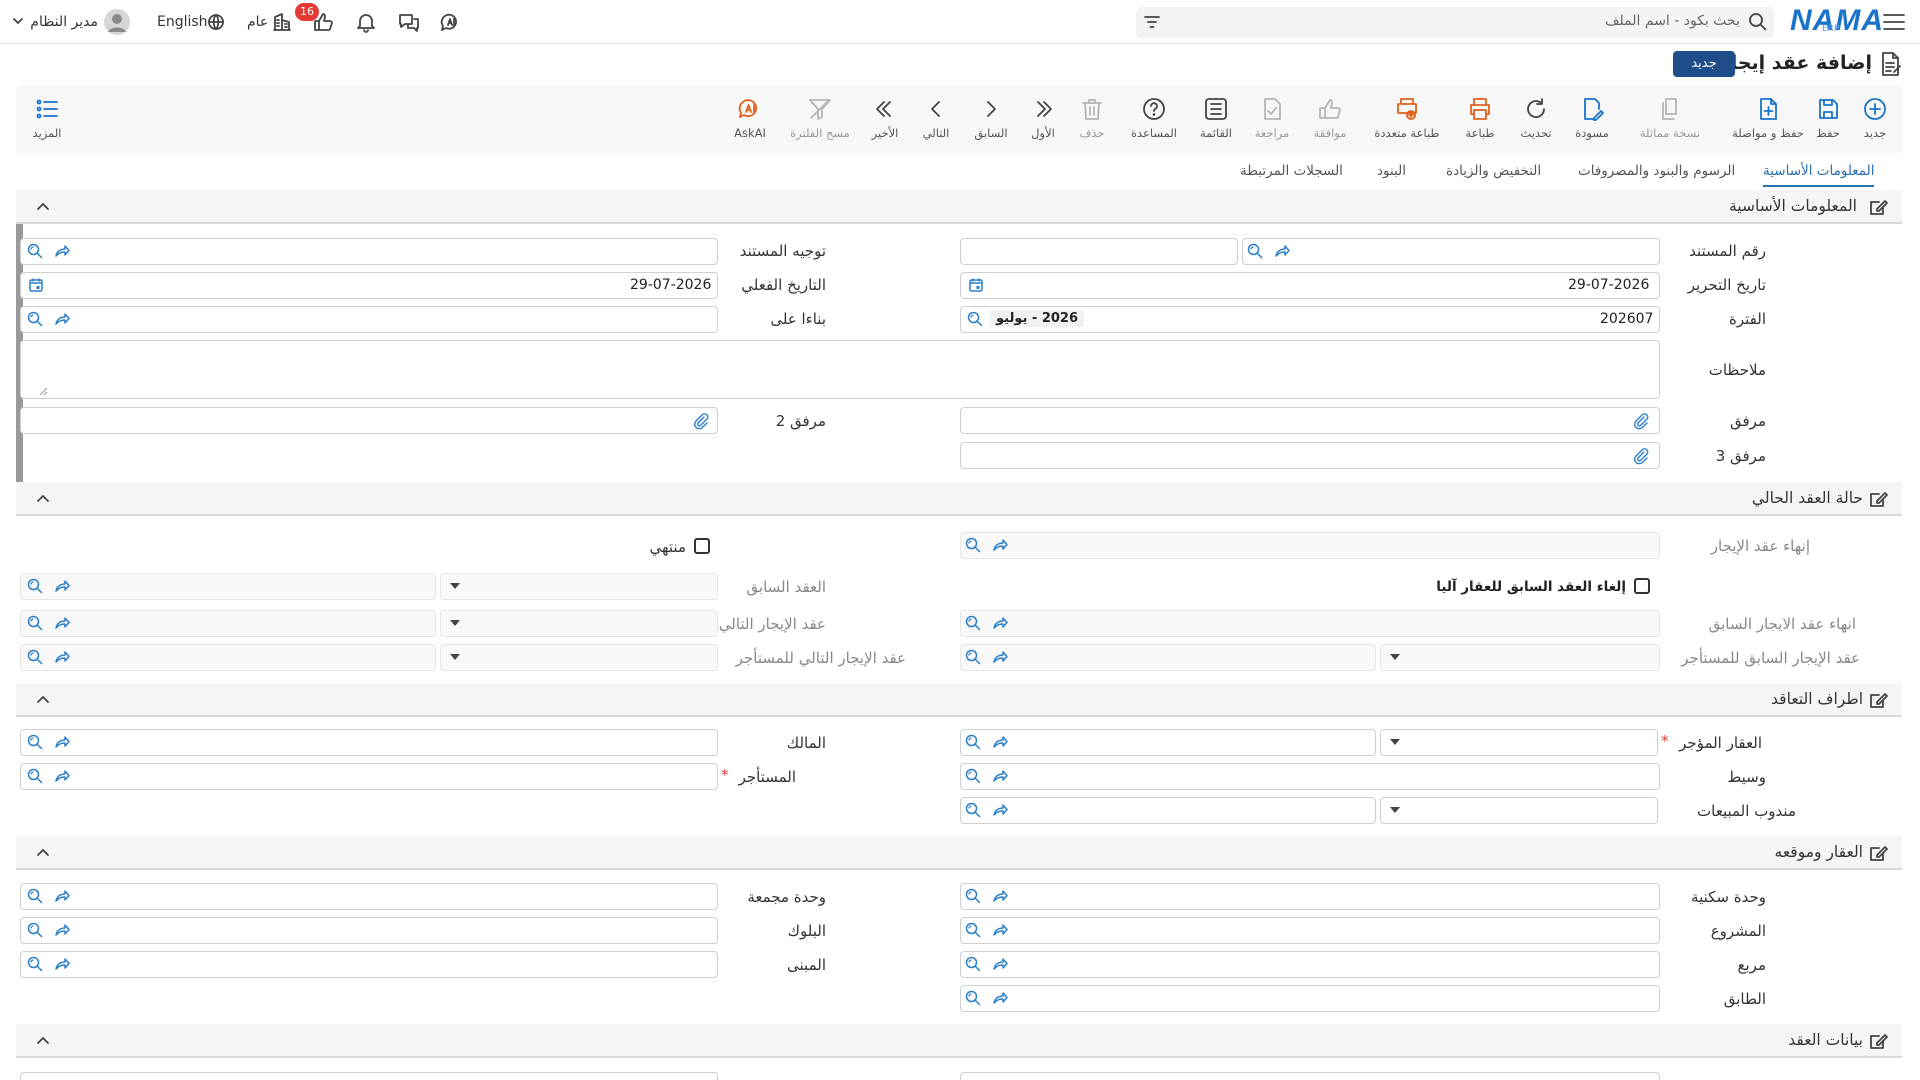  What do you see at coordinates (216, 22) in the screenshot?
I see `globe-icon` at bounding box center [216, 22].